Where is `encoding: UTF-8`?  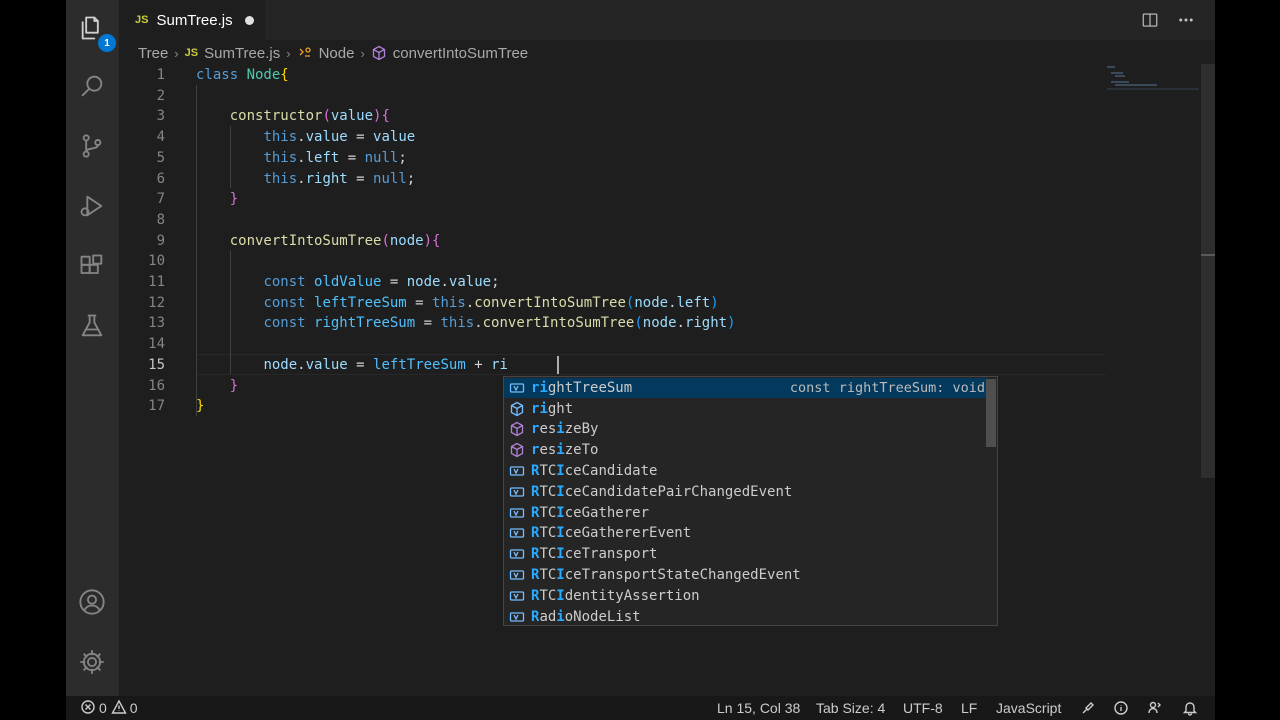
encoding: UTF-8 is located at coordinates (923, 708).